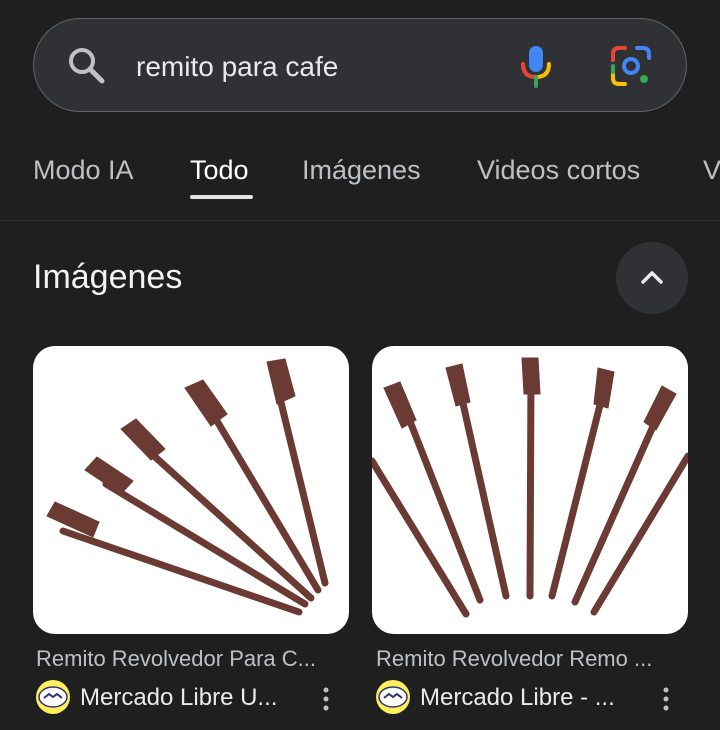 Image resolution: width=720 pixels, height=730 pixels. What do you see at coordinates (221, 197) in the screenshot?
I see `active-tab-indicator` at bounding box center [221, 197].